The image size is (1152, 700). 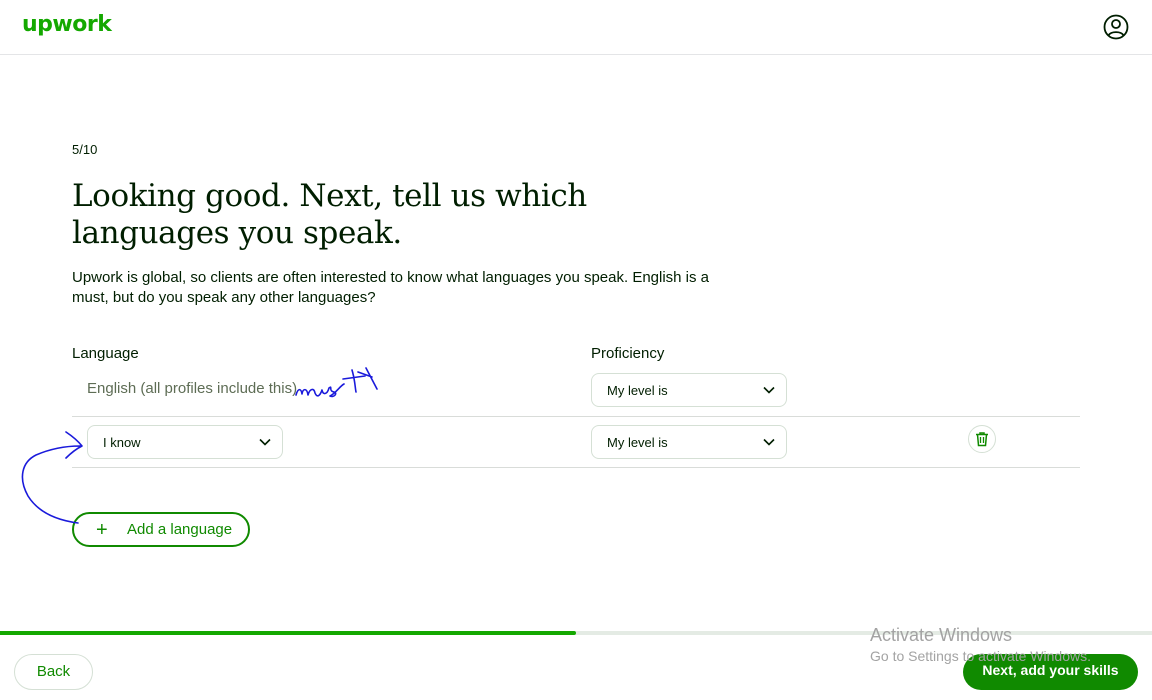 What do you see at coordinates (105, 353) in the screenshot?
I see `language-column-header: Language` at bounding box center [105, 353].